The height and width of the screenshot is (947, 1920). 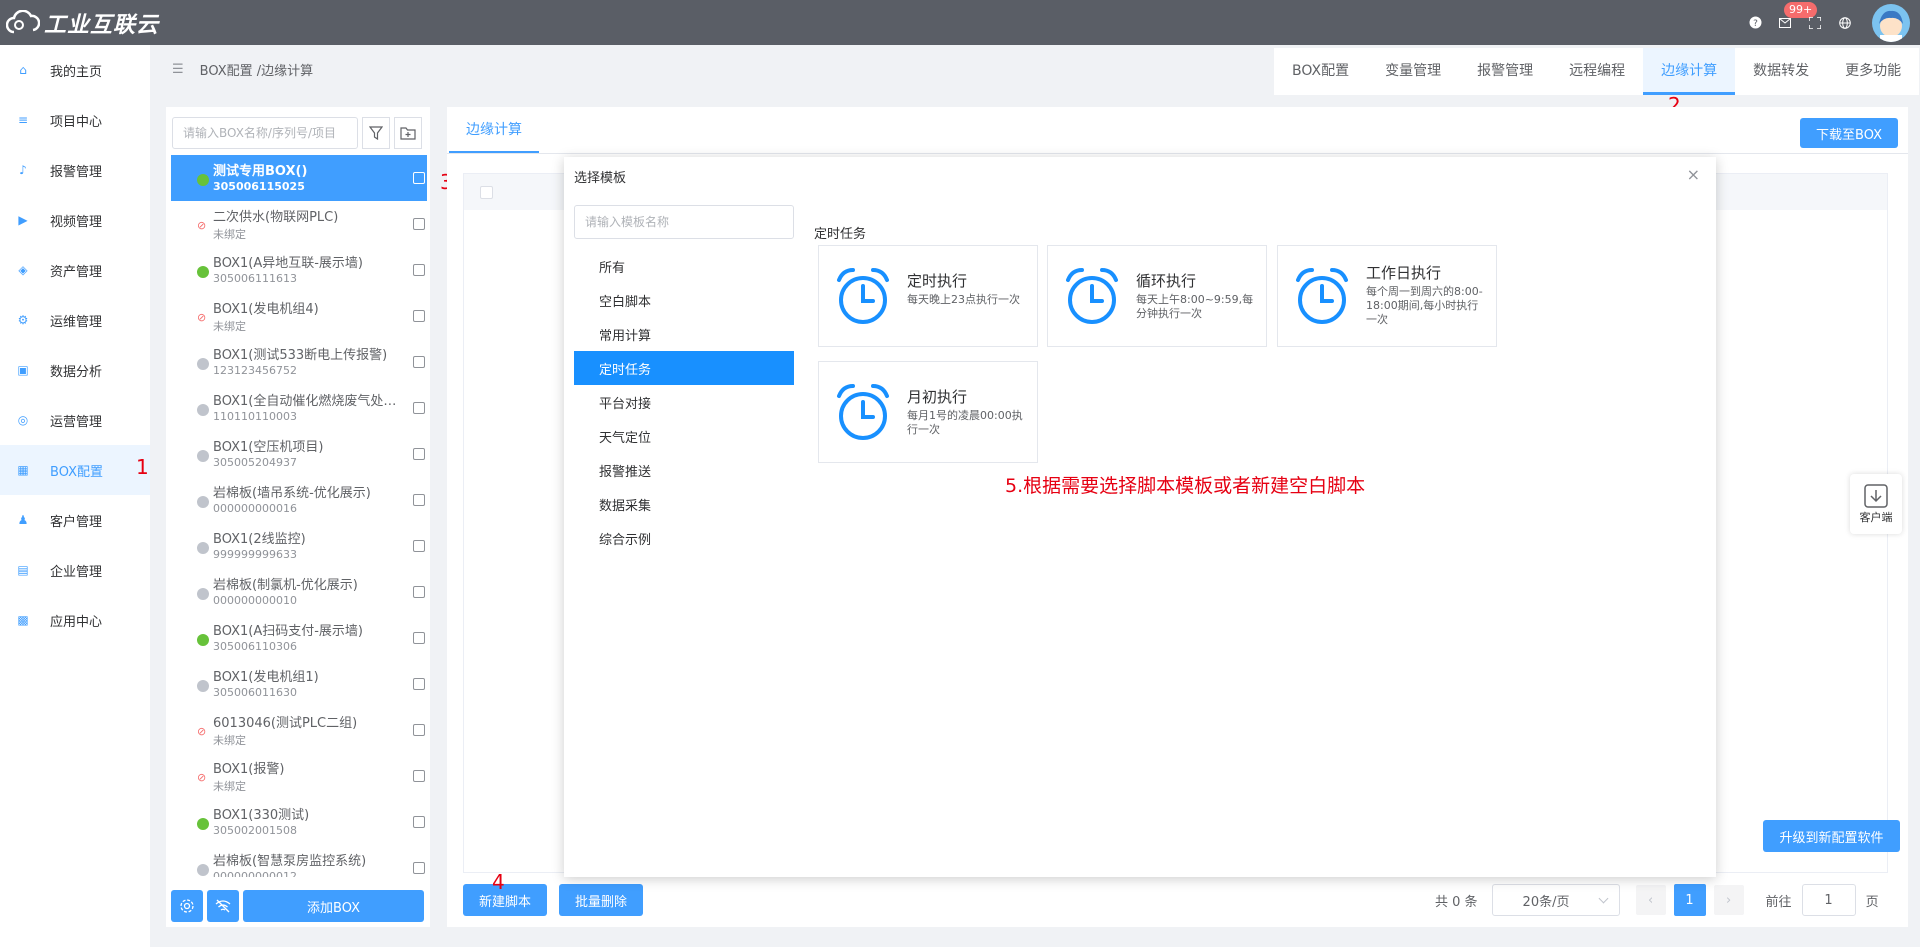 I want to click on box-list-item: BOX1(全自动催化燃烧废气处理… 110110110003, so click(x=299, y=408).